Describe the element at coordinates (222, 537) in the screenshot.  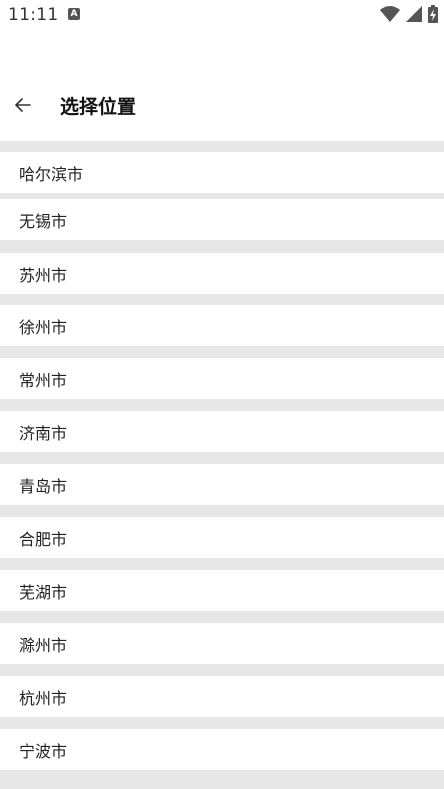
I see `list-item: 合肥市` at that location.